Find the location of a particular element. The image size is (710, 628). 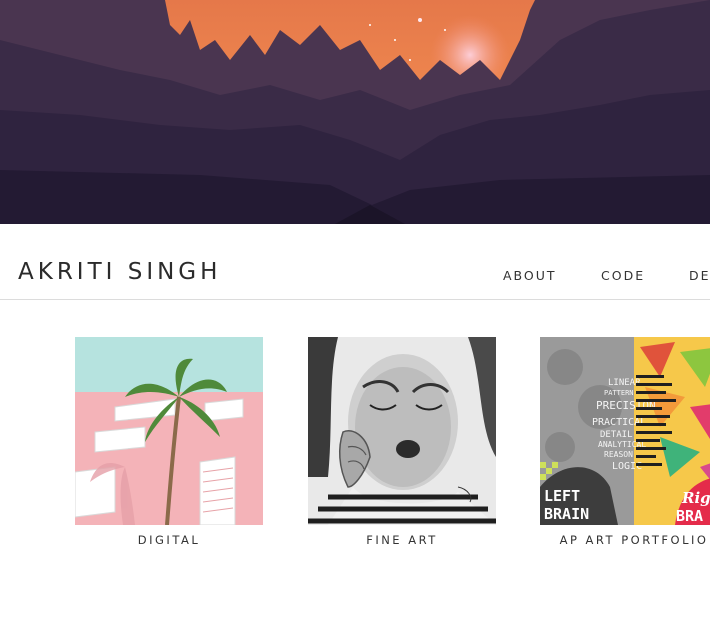

art-word: REASON is located at coordinates (618, 454).